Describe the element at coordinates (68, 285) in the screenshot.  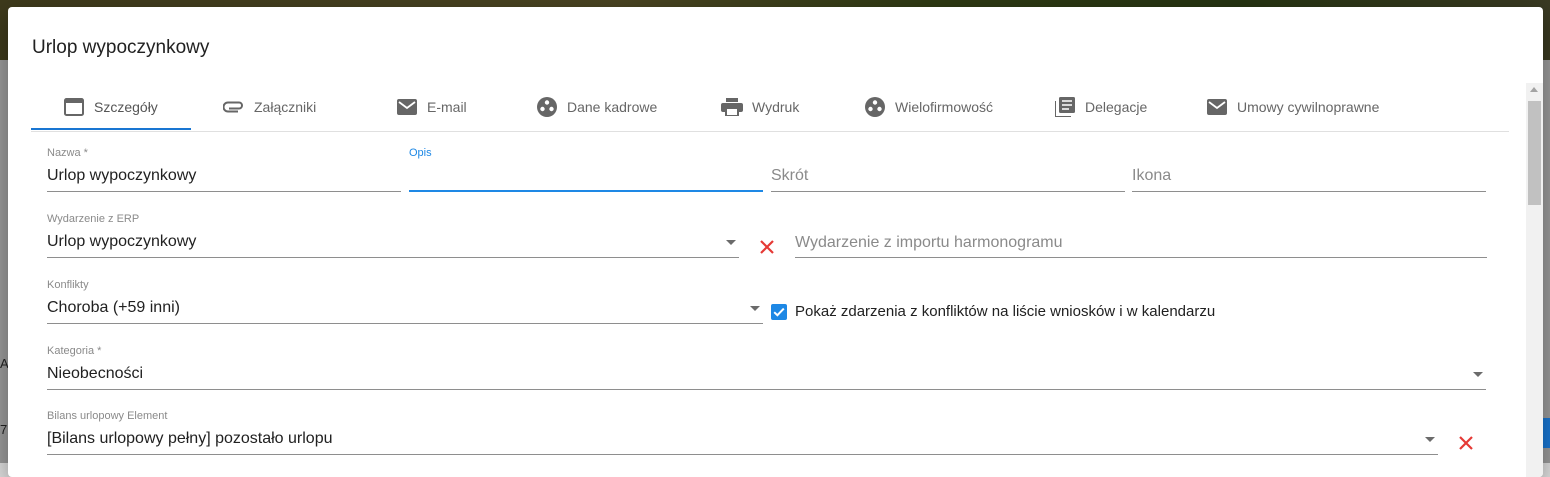
I see `konflikty-label: Konflikty` at that location.